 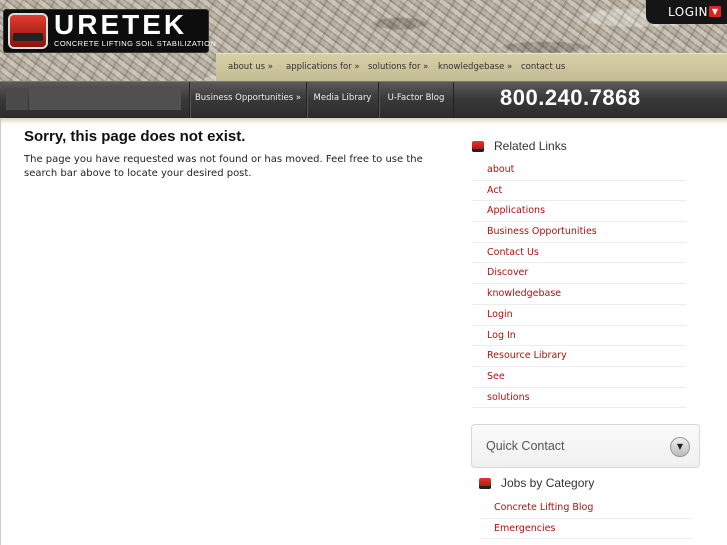 I want to click on related-link-see: See, so click(x=579, y=377).